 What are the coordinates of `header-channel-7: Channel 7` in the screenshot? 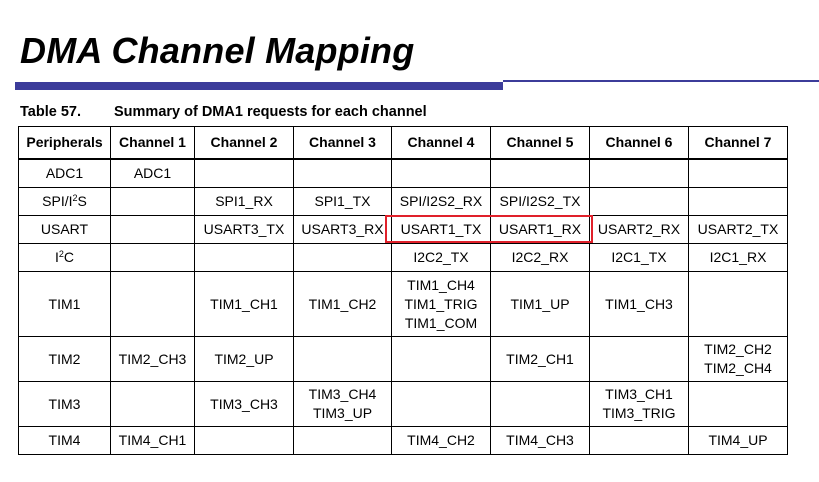 It's located at (738, 143).